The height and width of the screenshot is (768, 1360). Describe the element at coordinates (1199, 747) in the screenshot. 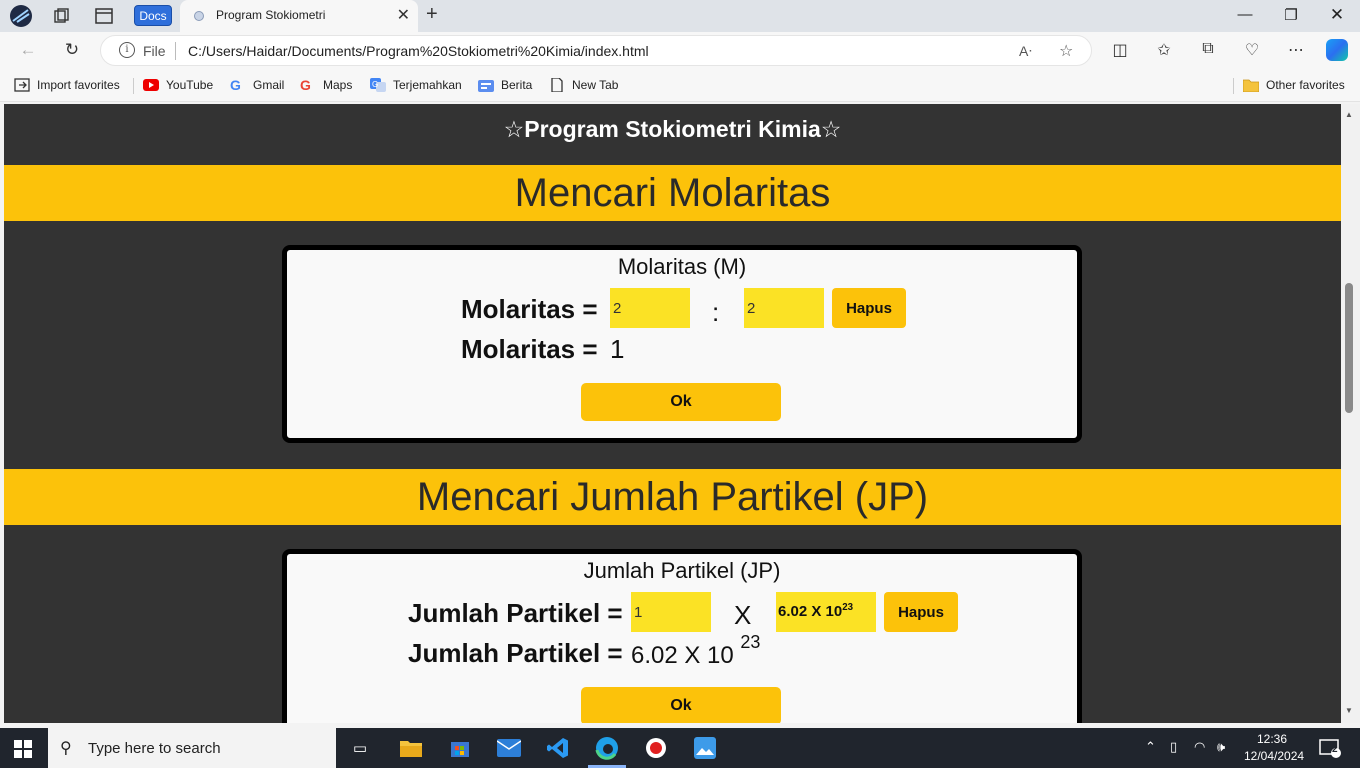

I see `wifi-icon: ◠` at that location.